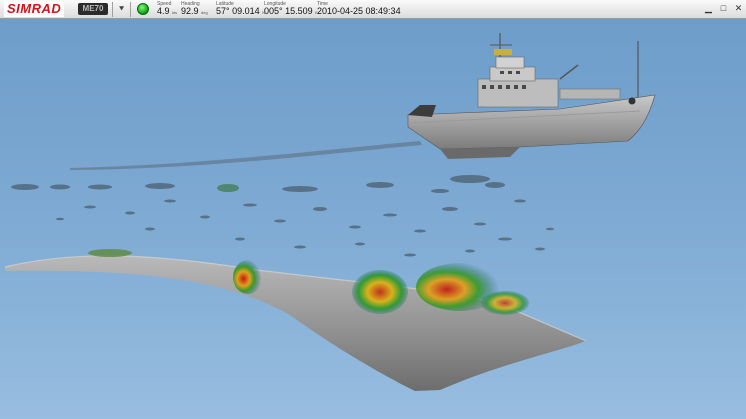 The image size is (746, 419). I want to click on window-controls: ▁ □ ✕, so click(723, 8).